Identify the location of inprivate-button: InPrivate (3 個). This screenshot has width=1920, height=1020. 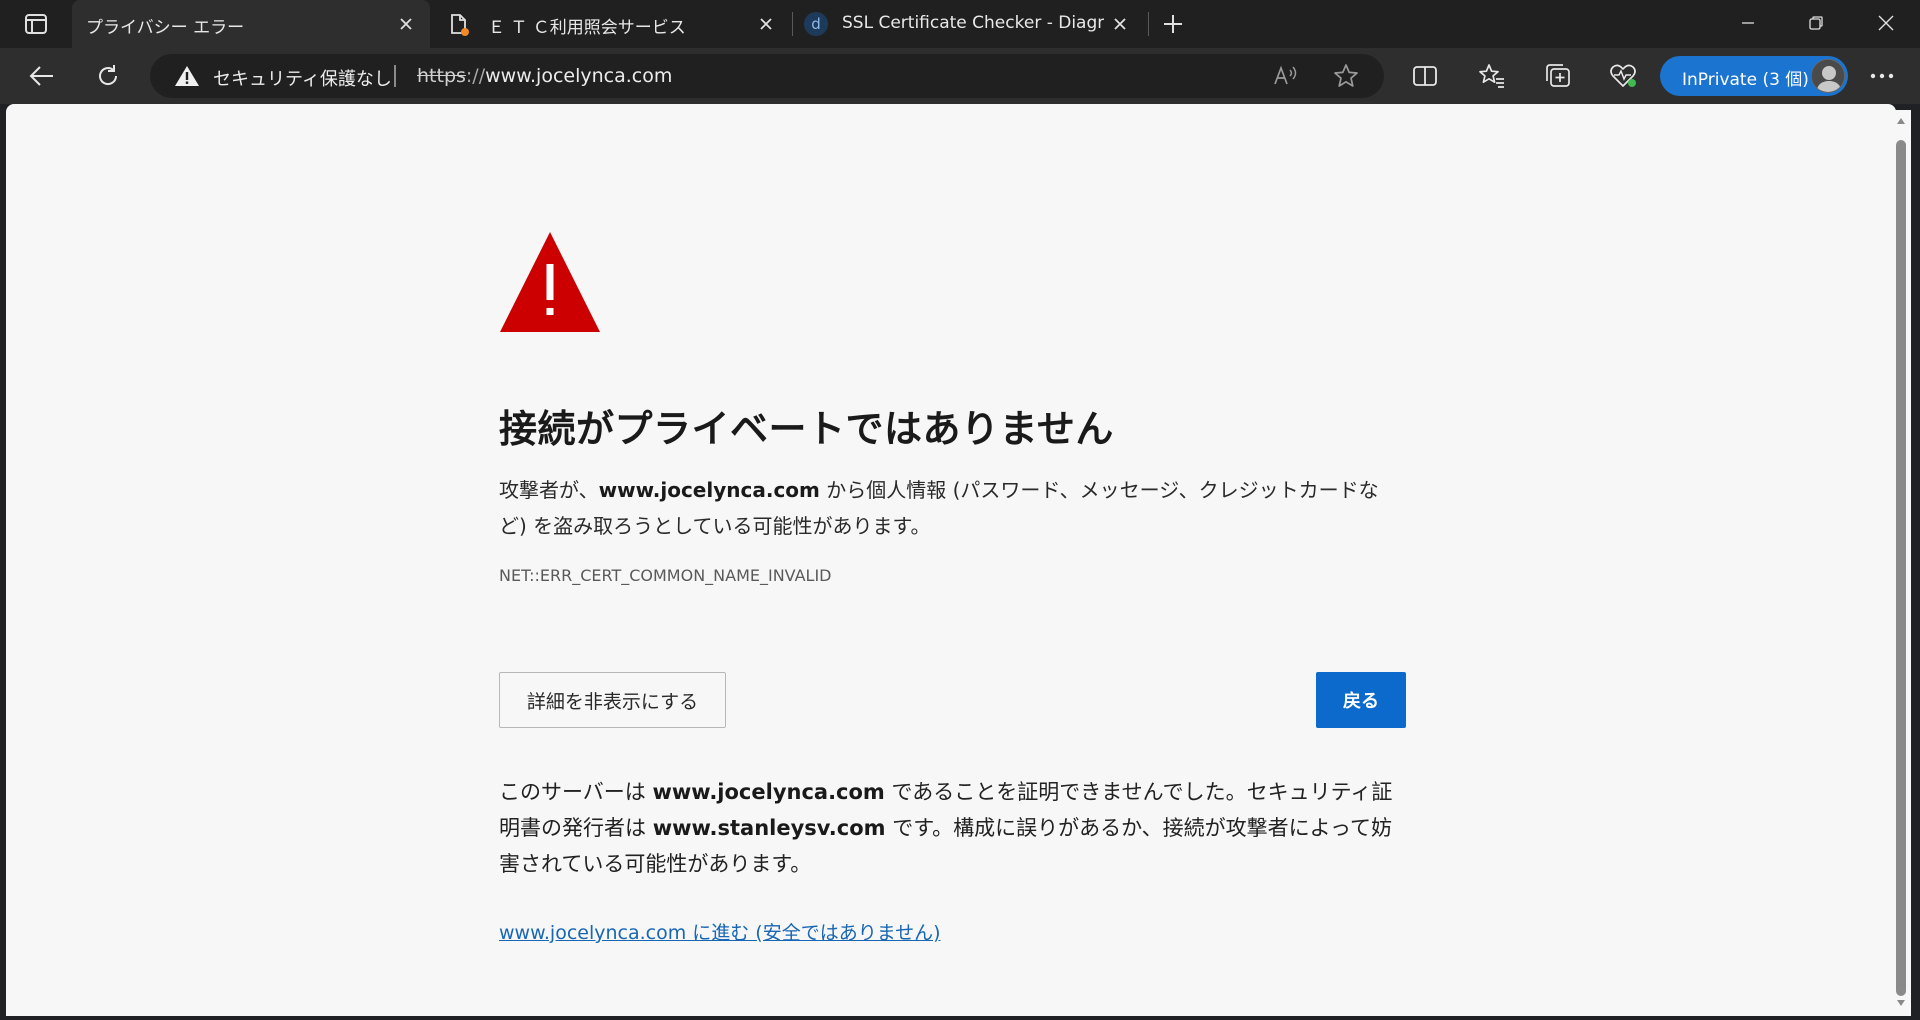
(1754, 76).